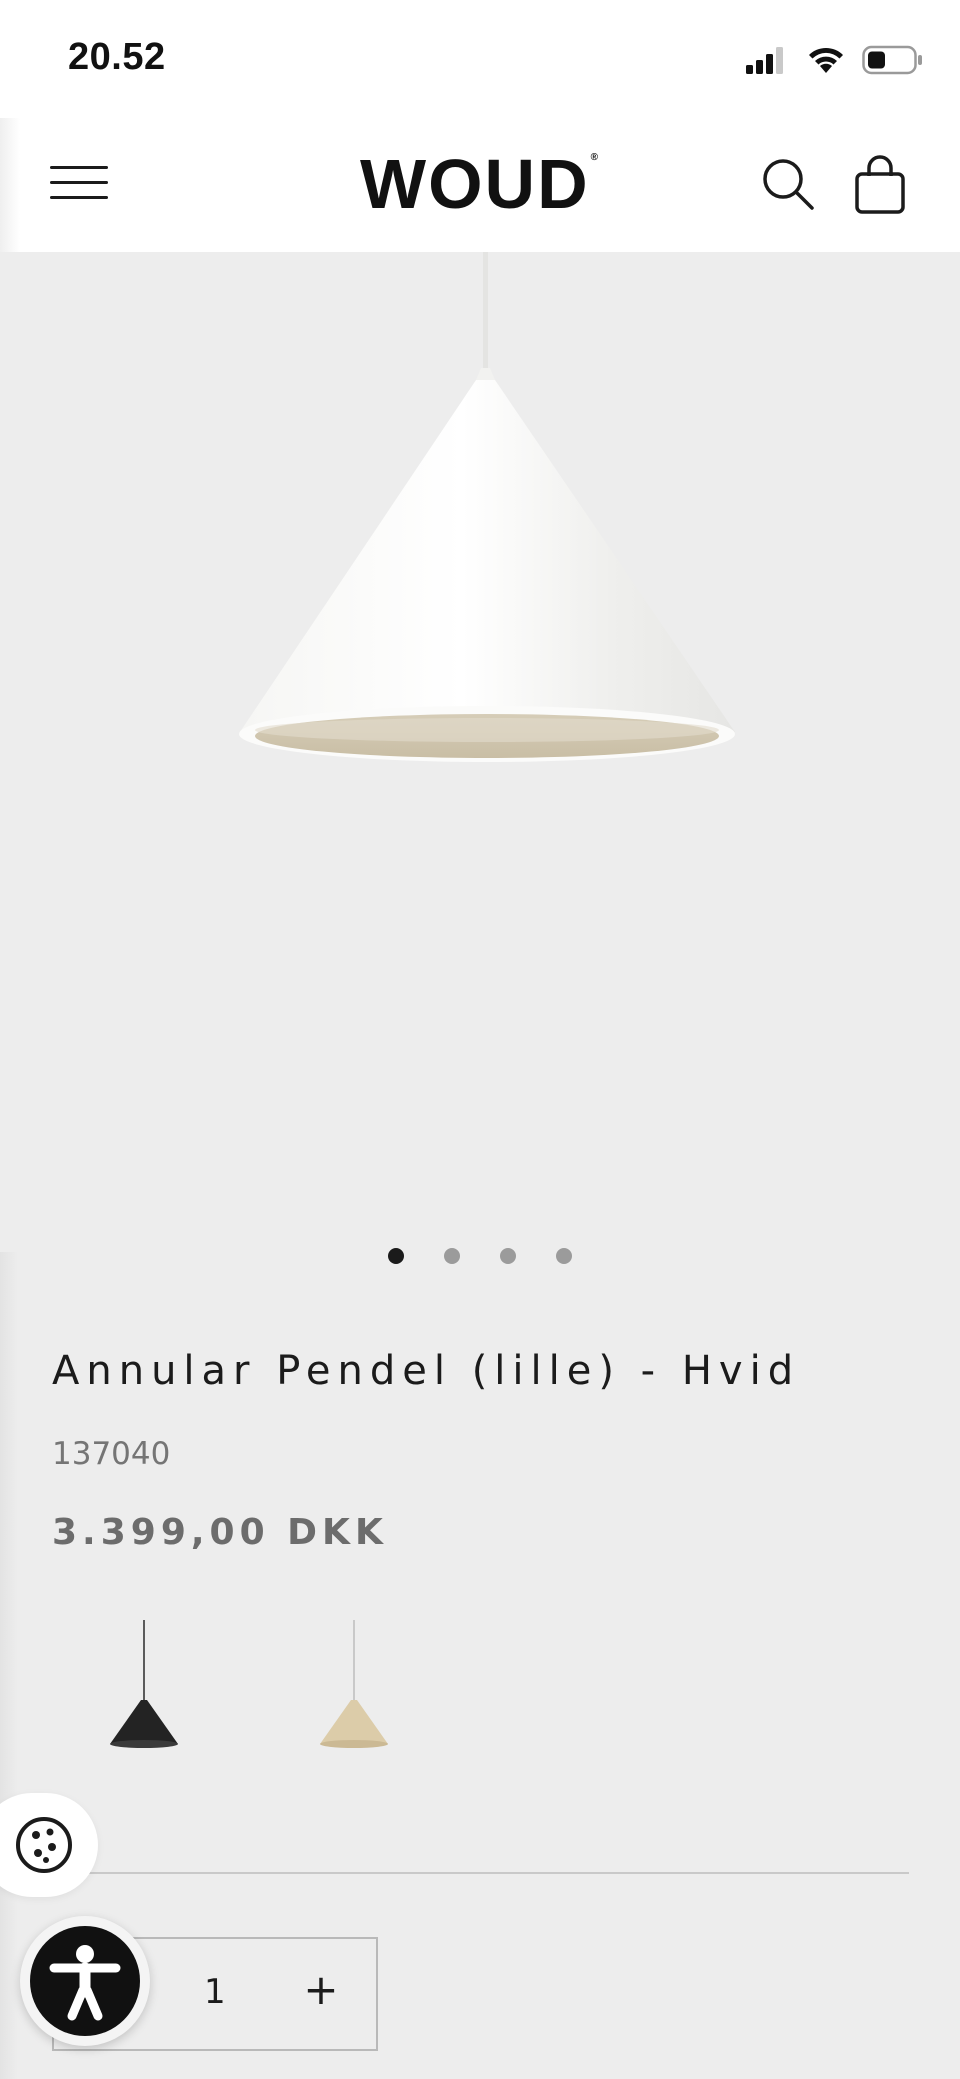 Image resolution: width=960 pixels, height=2079 pixels. Describe the element at coordinates (892, 60) in the screenshot. I see `battery-icon` at that location.